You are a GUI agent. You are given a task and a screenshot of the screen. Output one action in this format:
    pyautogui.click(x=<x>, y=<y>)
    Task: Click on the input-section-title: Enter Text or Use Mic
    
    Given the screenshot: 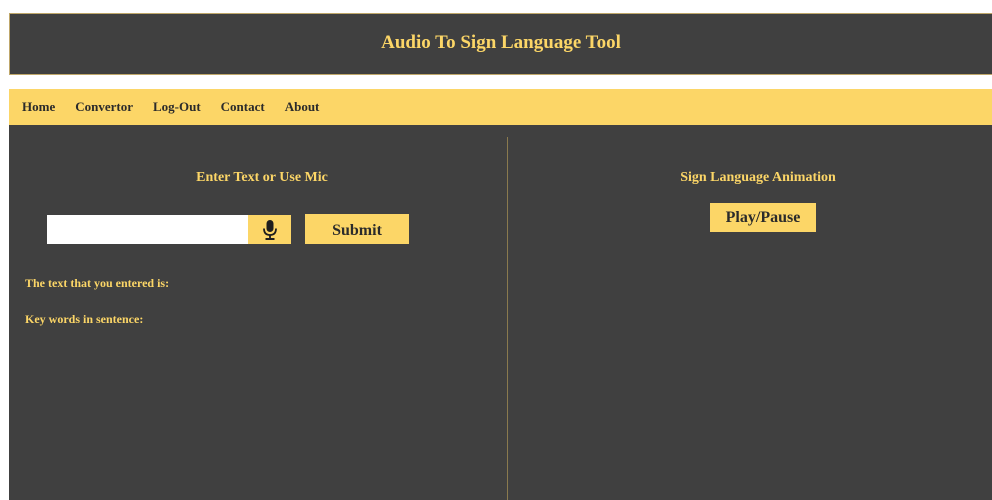 What is the action you would take?
    pyautogui.click(x=262, y=177)
    